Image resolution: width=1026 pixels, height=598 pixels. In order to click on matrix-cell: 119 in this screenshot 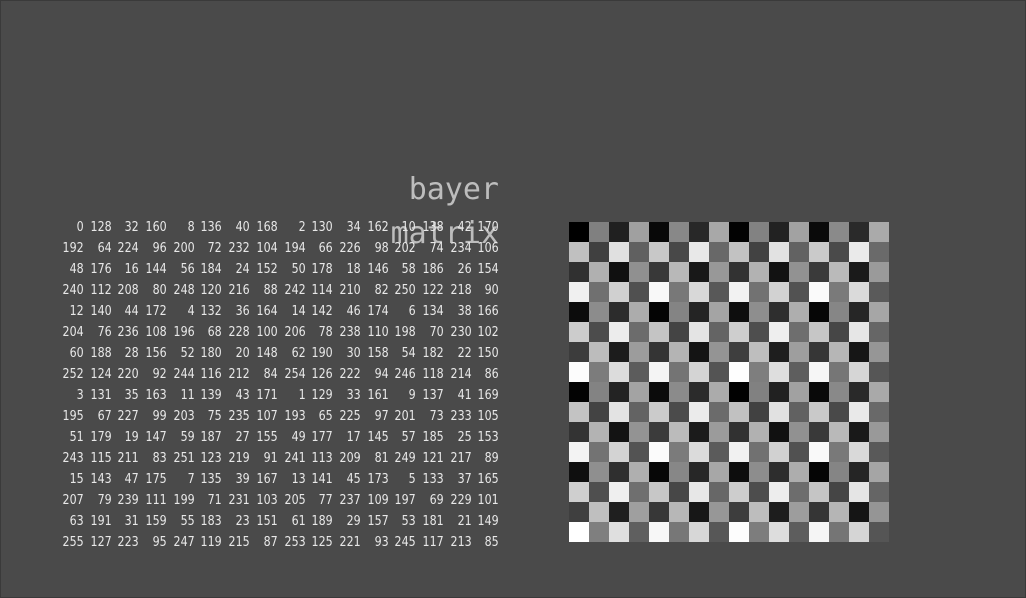, I will do `click(211, 542)`.